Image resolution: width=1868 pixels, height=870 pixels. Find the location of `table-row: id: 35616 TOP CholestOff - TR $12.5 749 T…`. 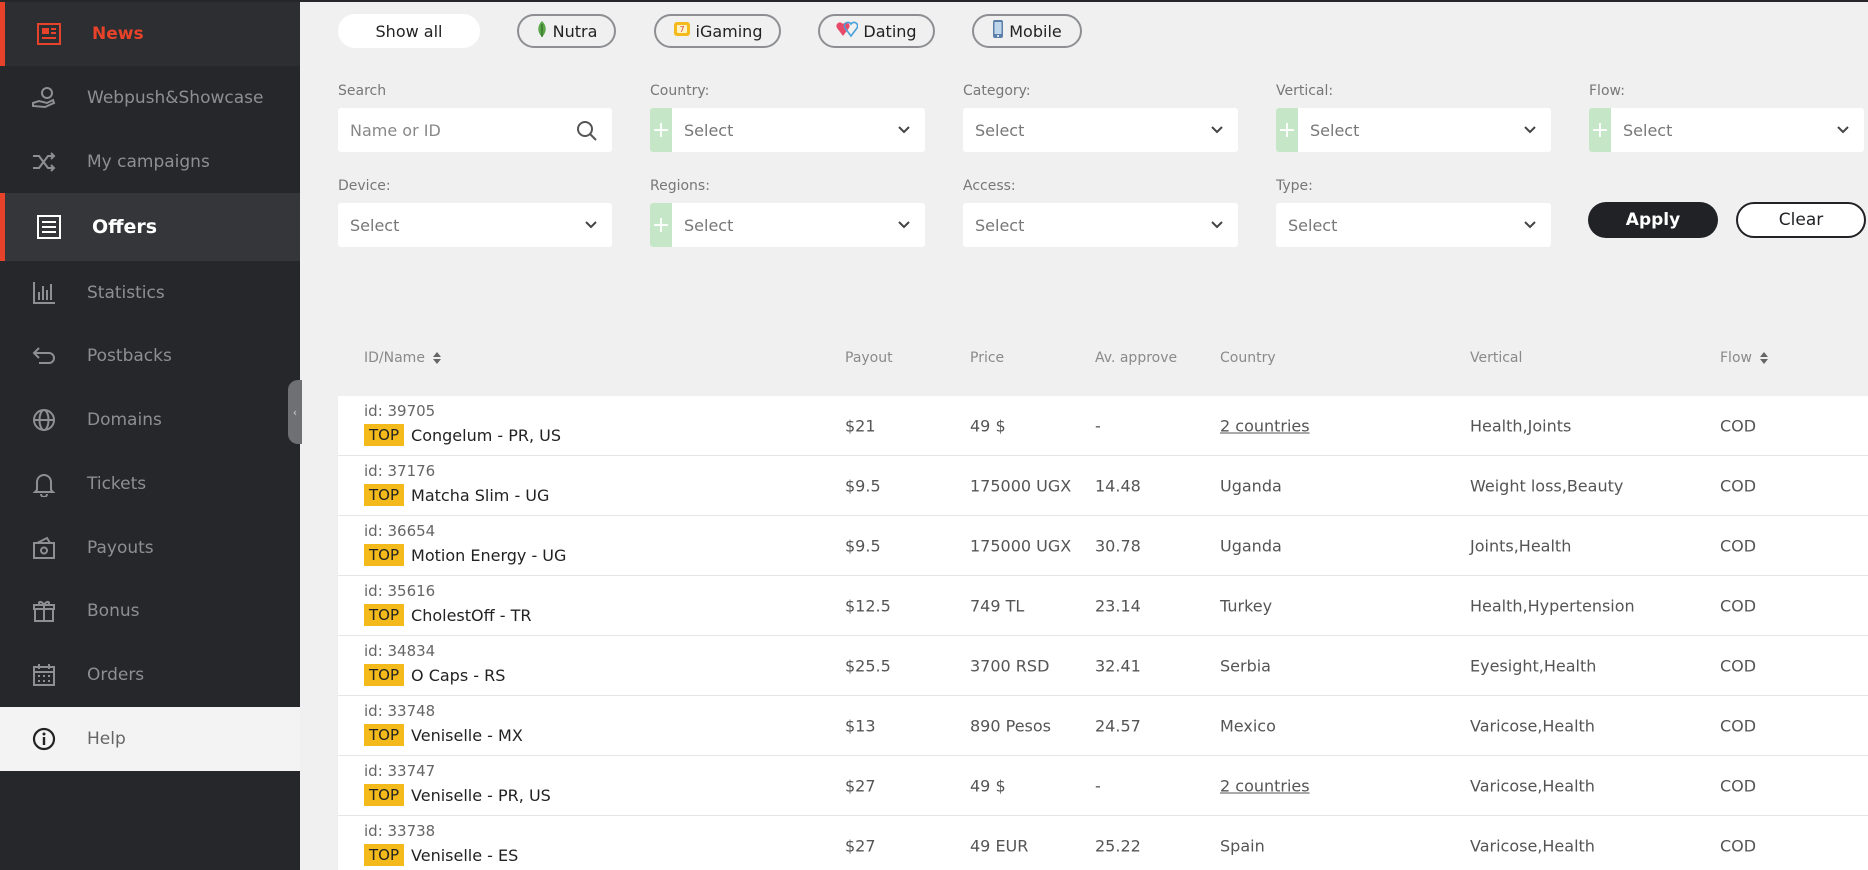

table-row: id: 35616 TOP CholestOff - TR $12.5 749 T… is located at coordinates (1103, 606).